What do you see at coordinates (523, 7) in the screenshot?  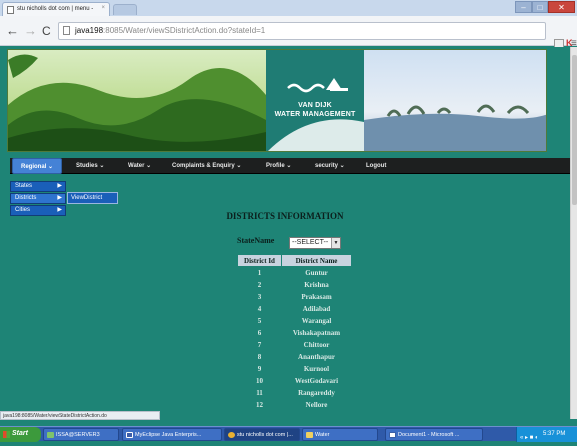 I see `minimize-button: –` at bounding box center [523, 7].